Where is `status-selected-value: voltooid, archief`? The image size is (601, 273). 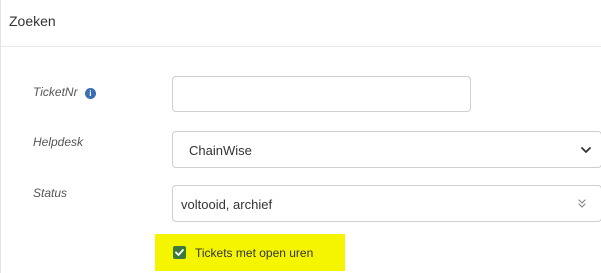 status-selected-value: voltooid, archief is located at coordinates (227, 204).